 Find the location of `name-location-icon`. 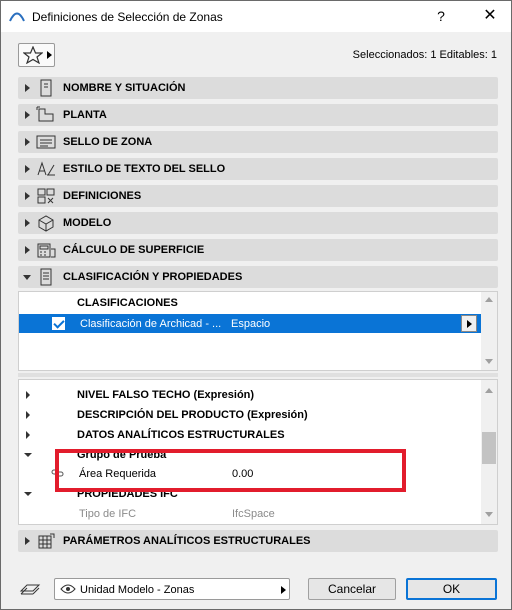

name-location-icon is located at coordinates (46, 88).